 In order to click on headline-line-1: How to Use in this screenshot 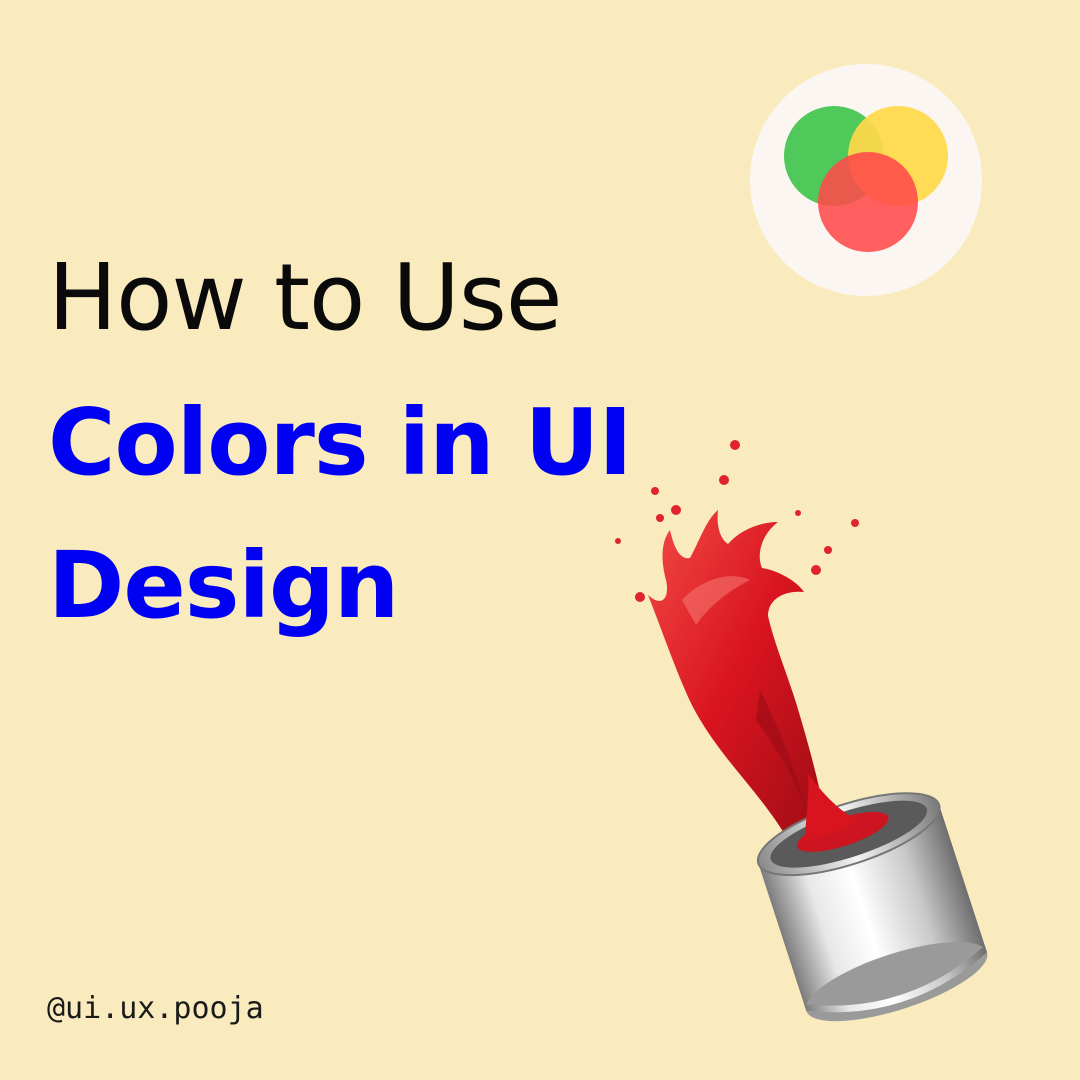, I will do `click(305, 297)`.